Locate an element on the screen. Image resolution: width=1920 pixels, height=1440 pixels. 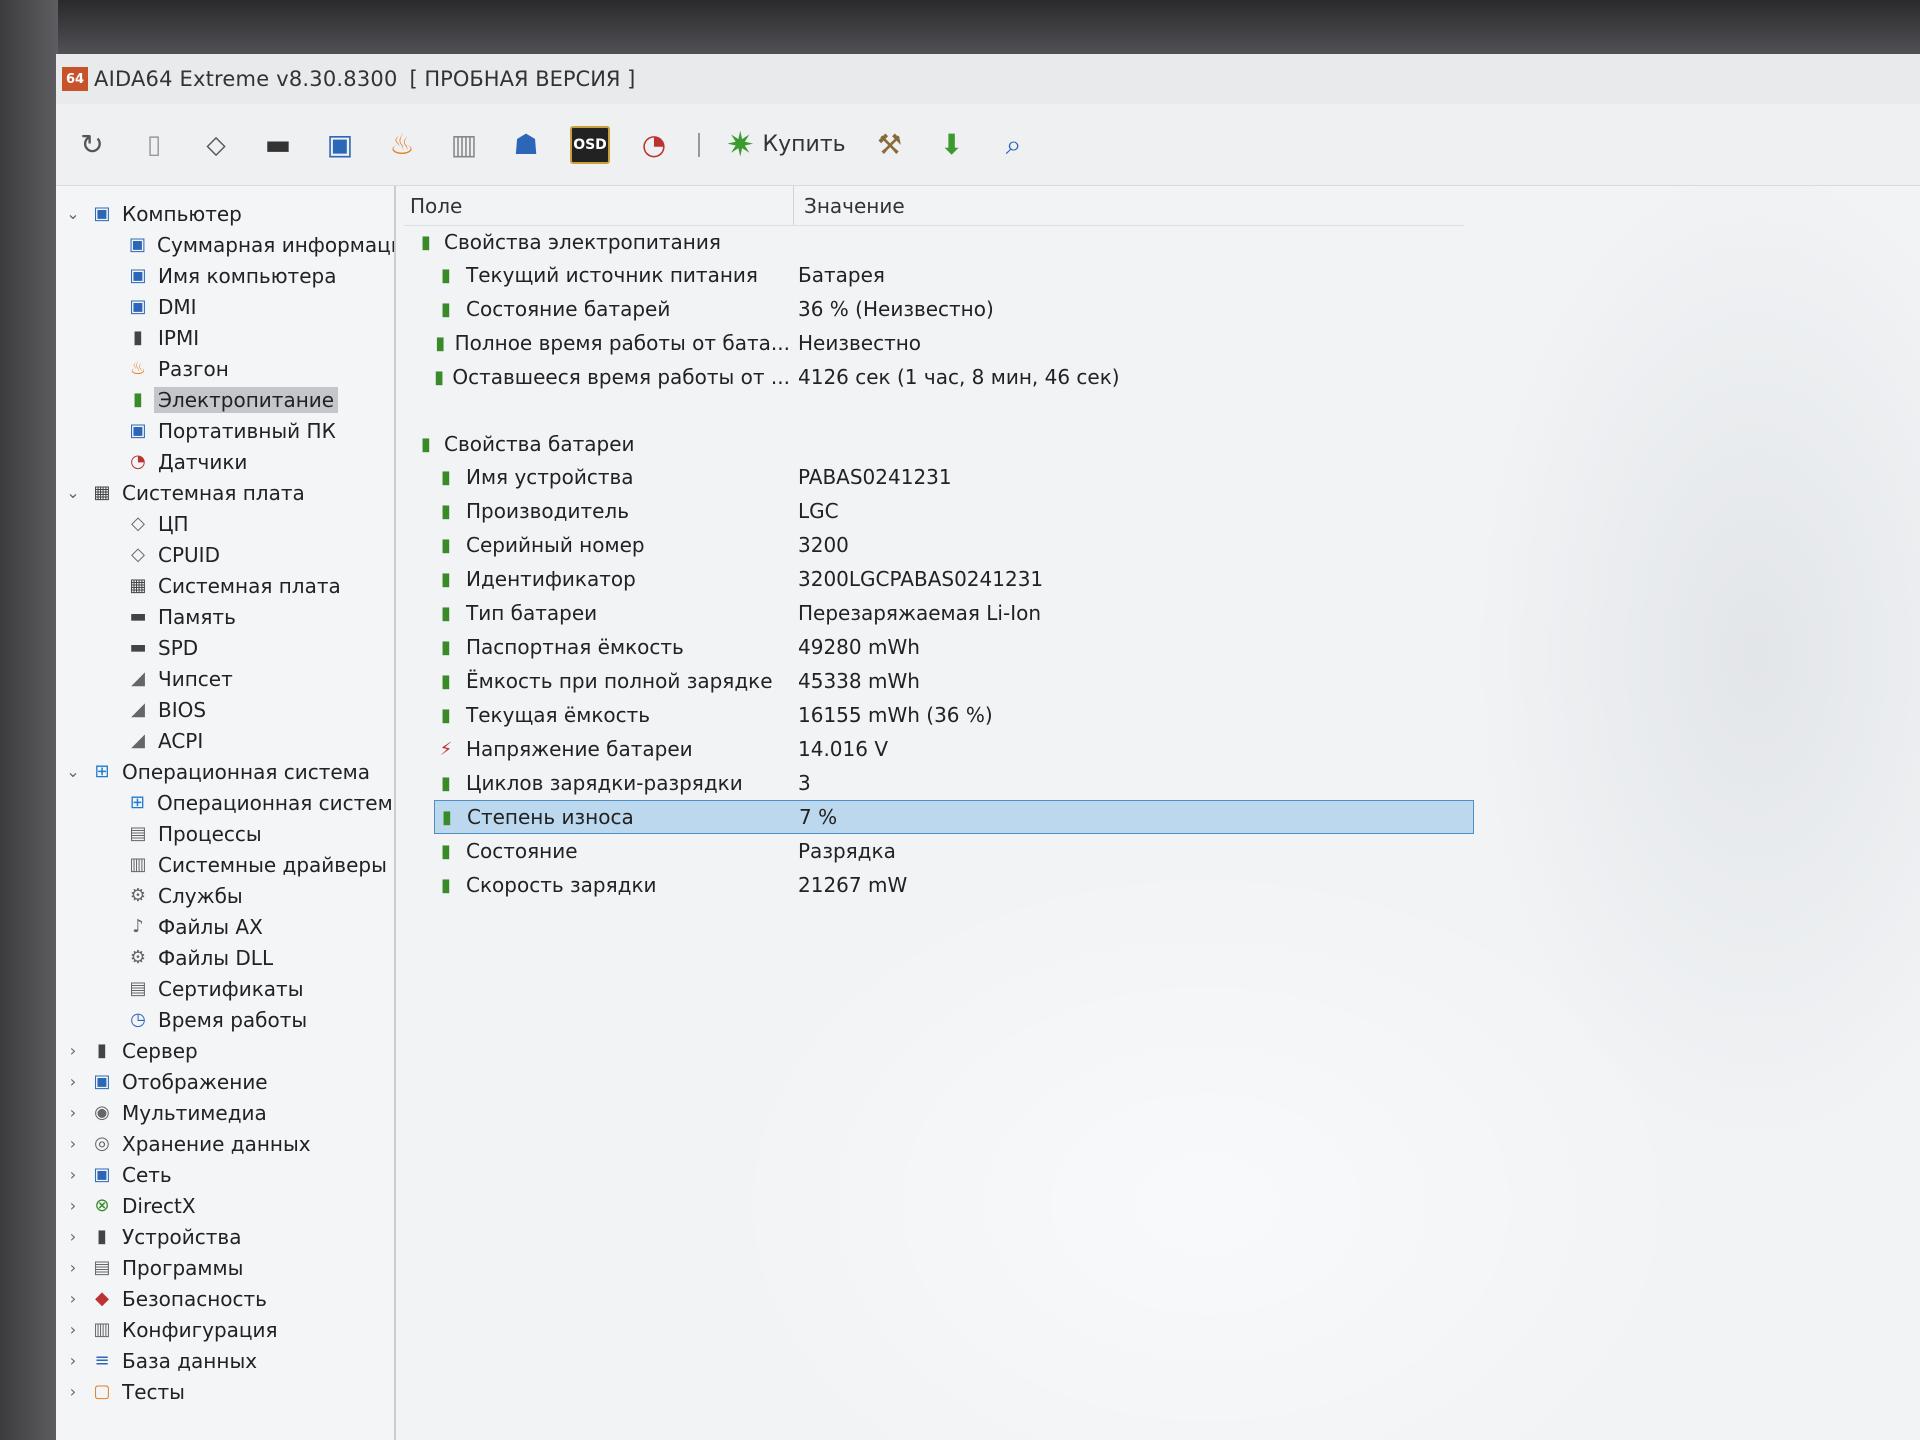
section-power-properties: ▮ Свойства электропитания is located at coordinates (1162, 242).